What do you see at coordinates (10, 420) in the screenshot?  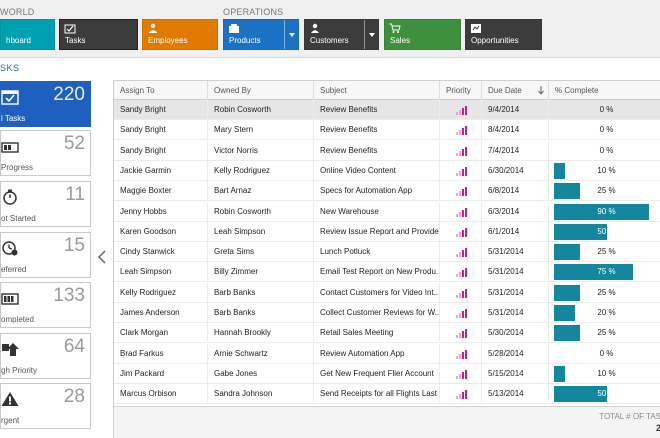 I see `stat-label: rgent` at bounding box center [10, 420].